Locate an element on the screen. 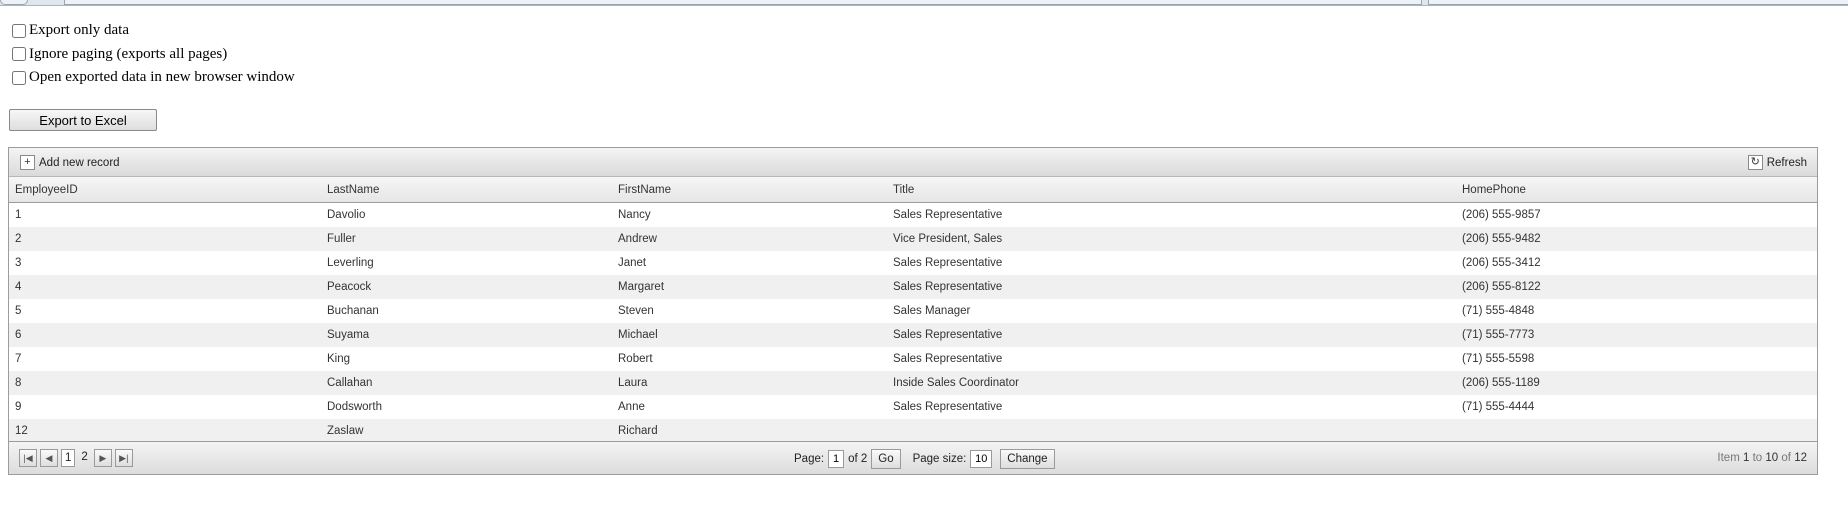 This screenshot has height=505, width=1848. page-size-input is located at coordinates (981, 459).